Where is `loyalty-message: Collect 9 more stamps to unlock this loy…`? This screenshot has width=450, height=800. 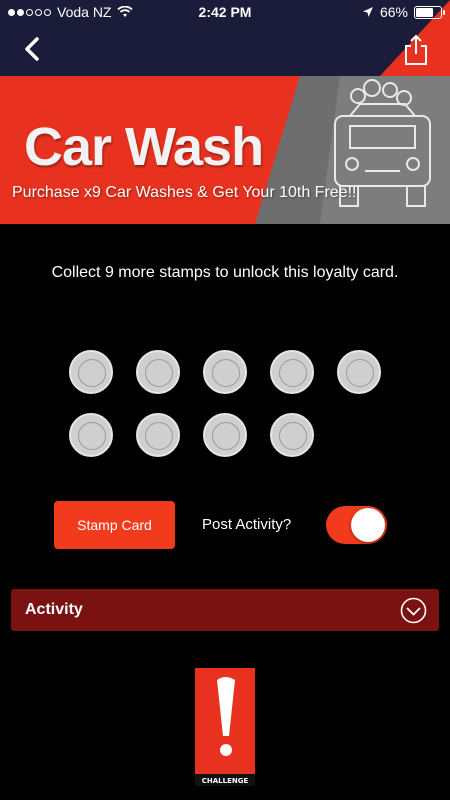
loyalty-message: Collect 9 more stamps to unlock this loy… is located at coordinates (225, 272).